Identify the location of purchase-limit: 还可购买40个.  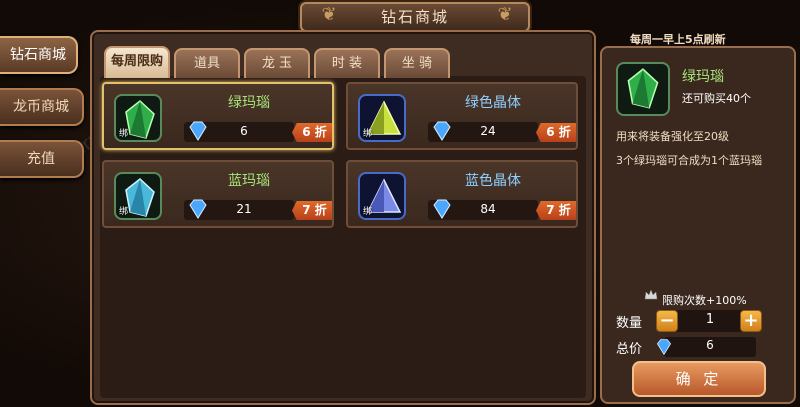
(716, 98).